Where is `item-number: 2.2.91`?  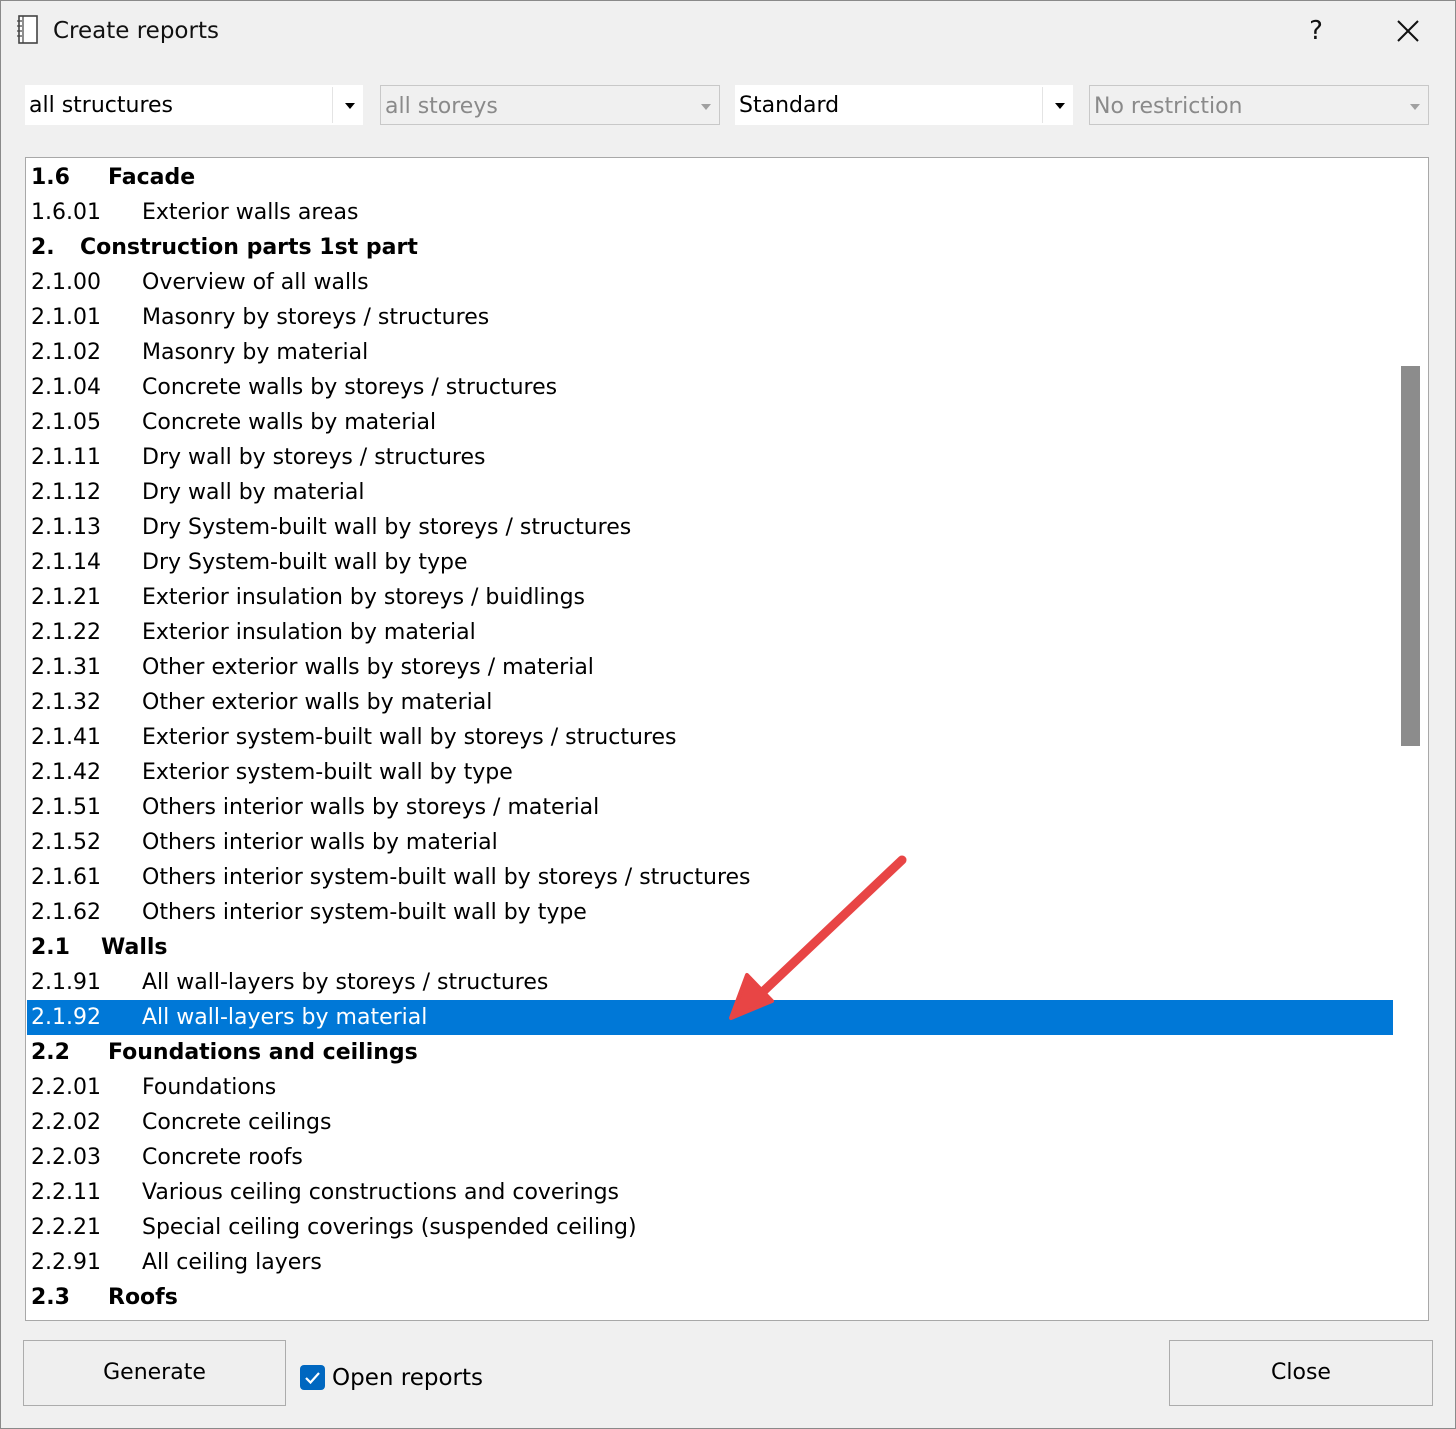 item-number: 2.2.91 is located at coordinates (66, 1262).